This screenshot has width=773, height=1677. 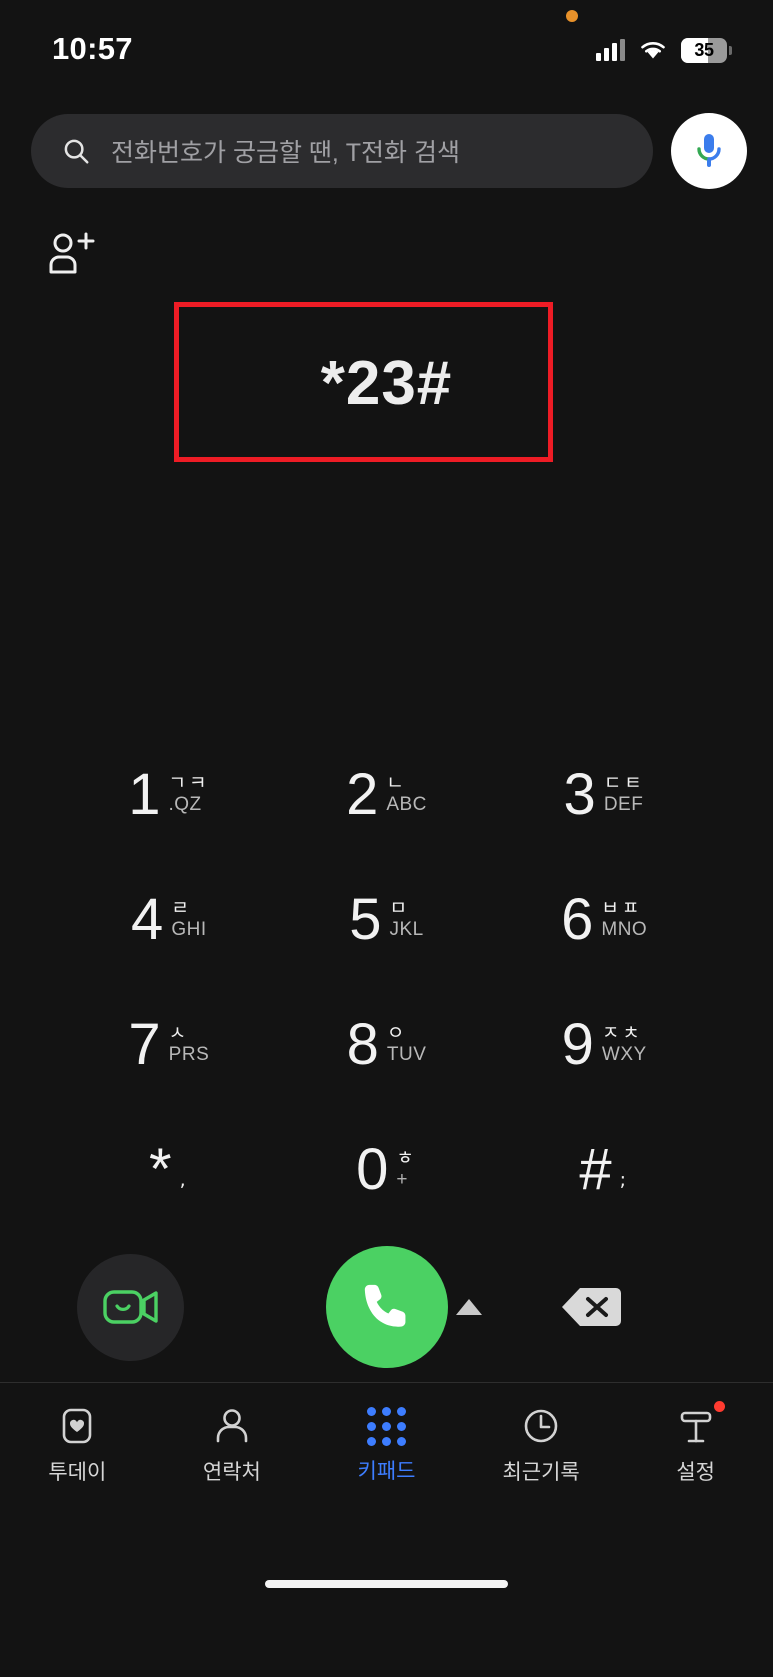 I want to click on battery-icon: 35, so click(x=706, y=50).